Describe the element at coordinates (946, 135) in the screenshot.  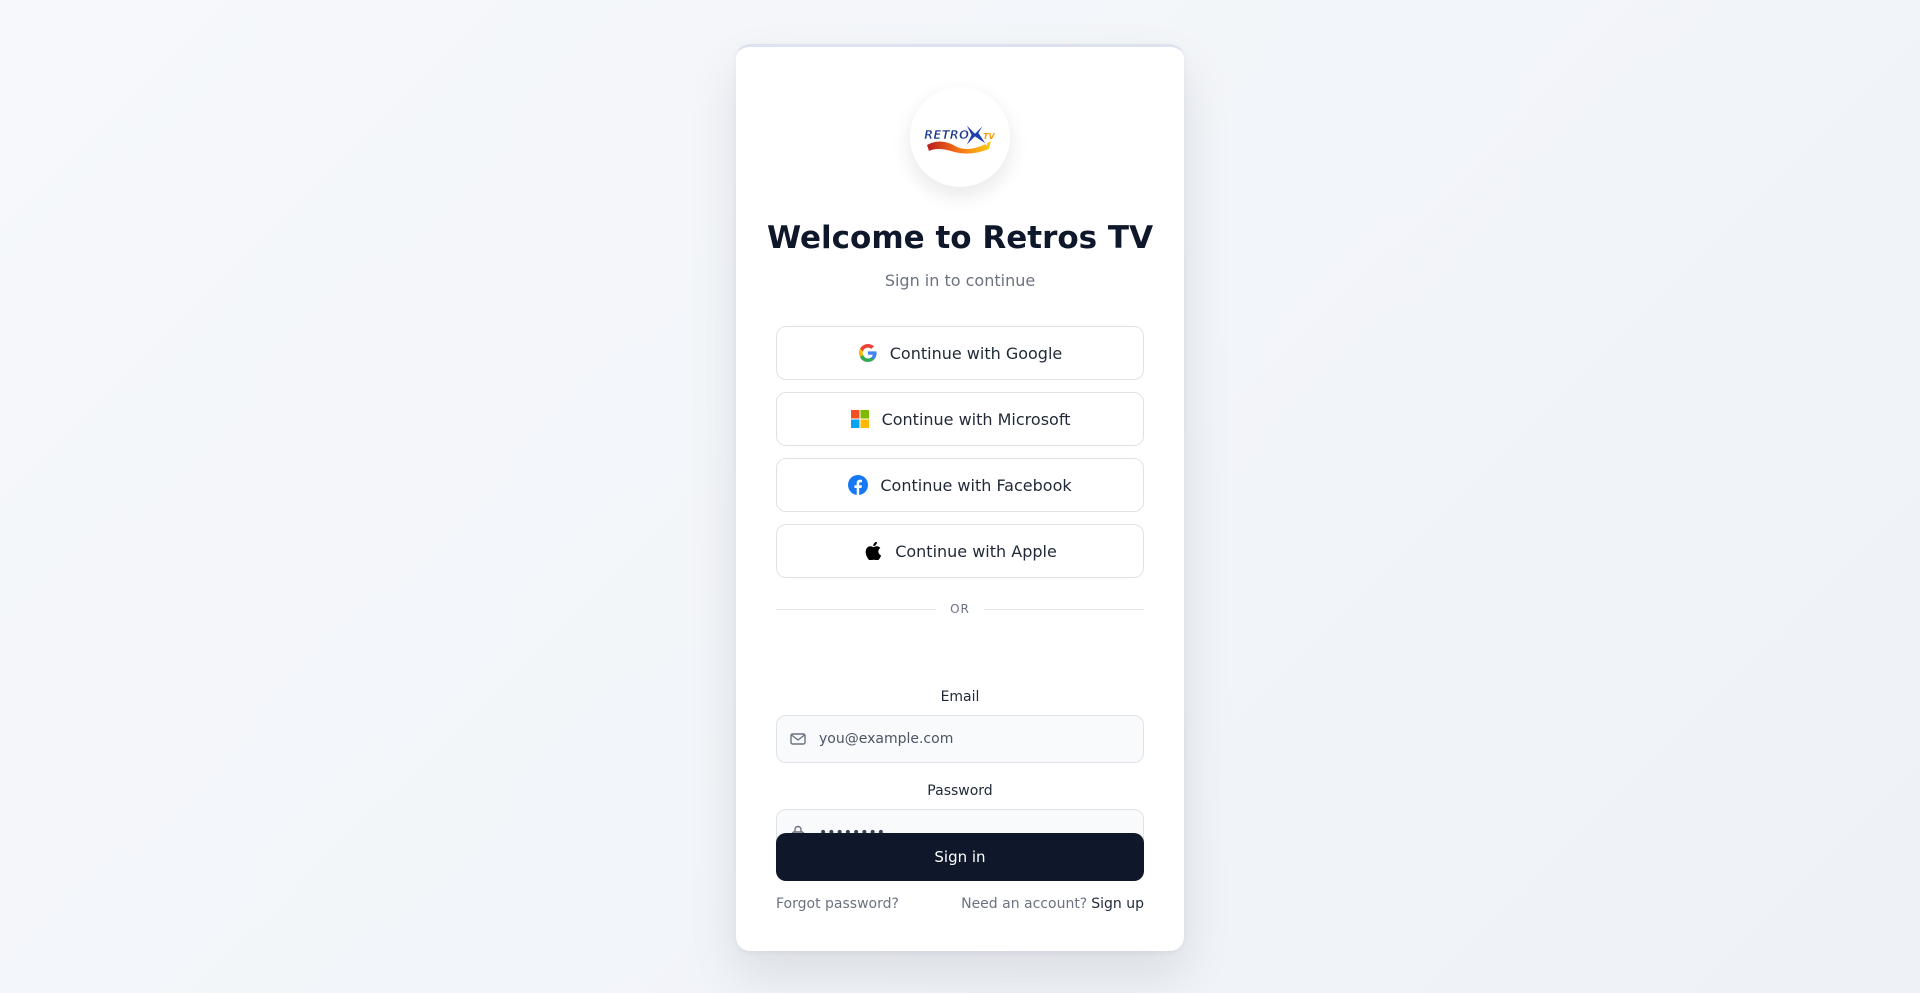
I see `svg-text: RETRO` at that location.